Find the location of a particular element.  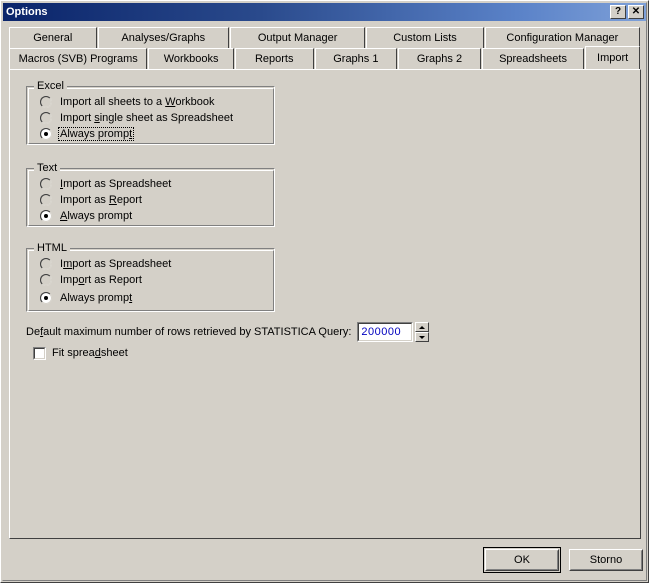

ok-button-label: OK is located at coordinates (522, 560).